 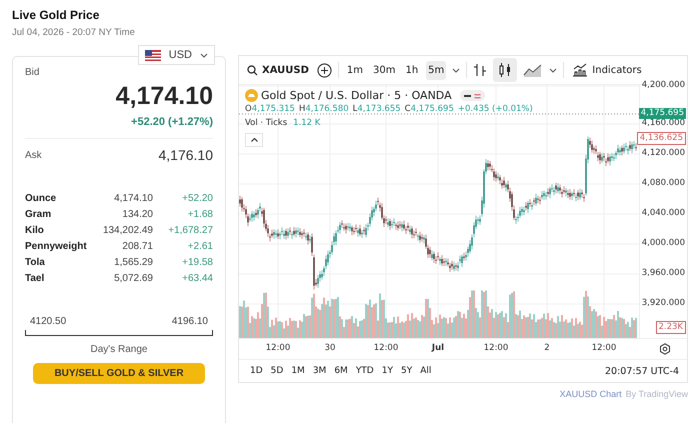 I want to click on add-icon, so click(x=324, y=70).